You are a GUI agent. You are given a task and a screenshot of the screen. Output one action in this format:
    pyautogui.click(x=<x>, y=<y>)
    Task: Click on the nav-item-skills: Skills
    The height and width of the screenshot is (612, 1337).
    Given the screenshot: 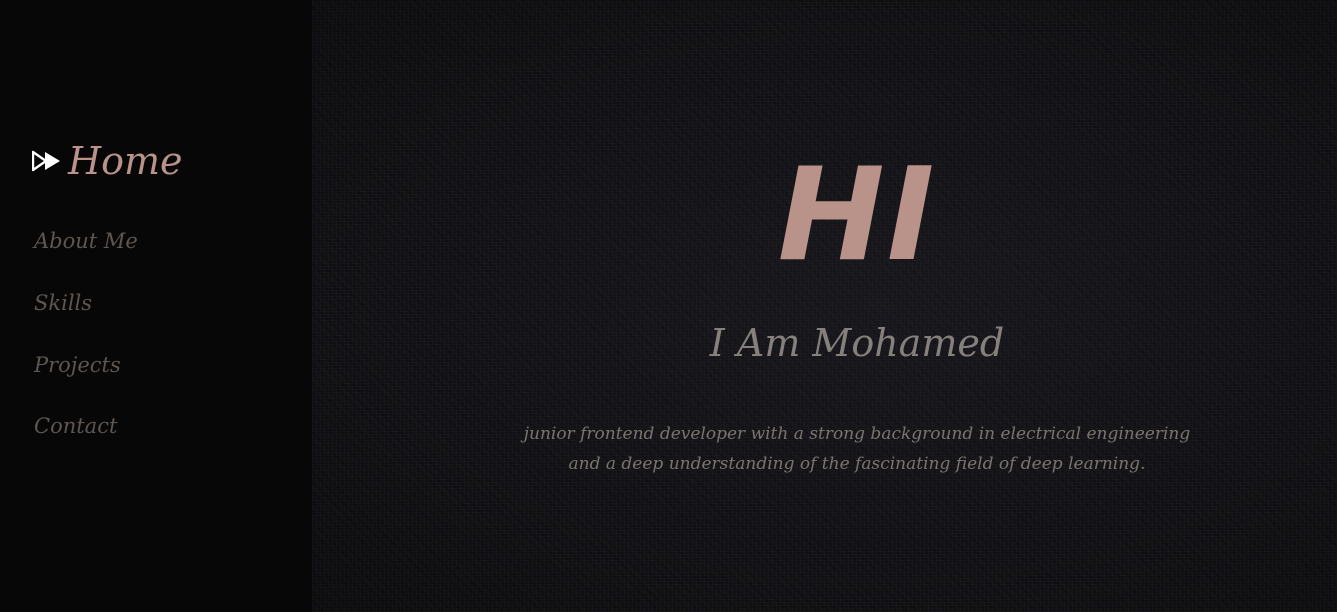 What is the action you would take?
    pyautogui.click(x=63, y=303)
    